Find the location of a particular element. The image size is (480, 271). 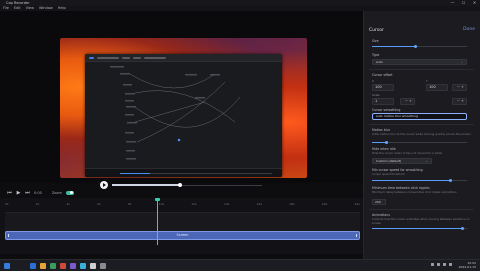

screen-clip: Screen is located at coordinates (182, 235).